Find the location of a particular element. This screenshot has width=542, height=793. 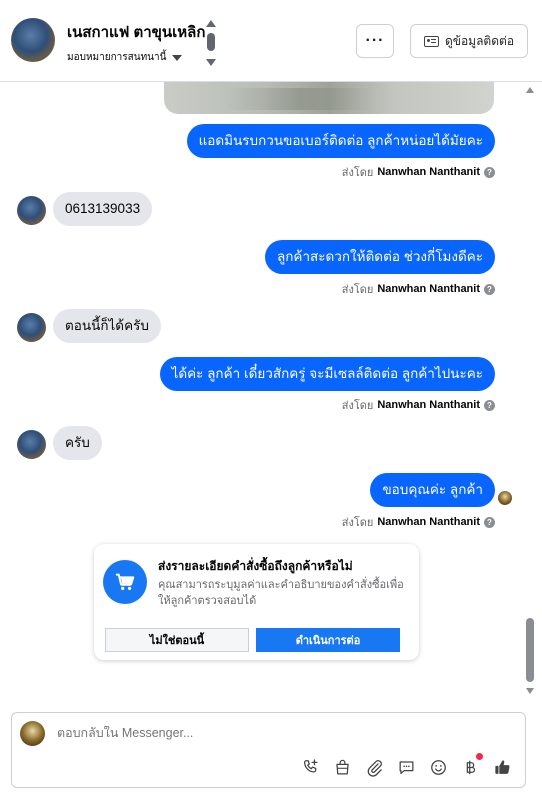

emoji-icon is located at coordinates (438, 767).